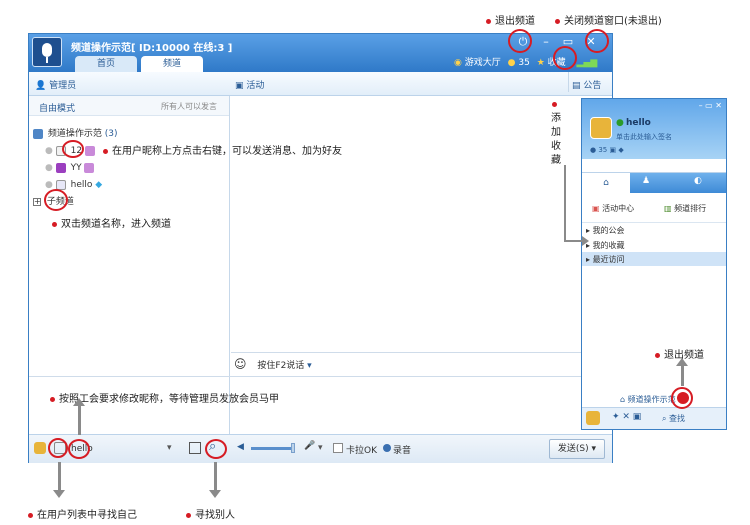 The image size is (750, 525). Describe the element at coordinates (613, 21) in the screenshot. I see `annotation-text: 关闭频道窗口(未退出)` at that location.